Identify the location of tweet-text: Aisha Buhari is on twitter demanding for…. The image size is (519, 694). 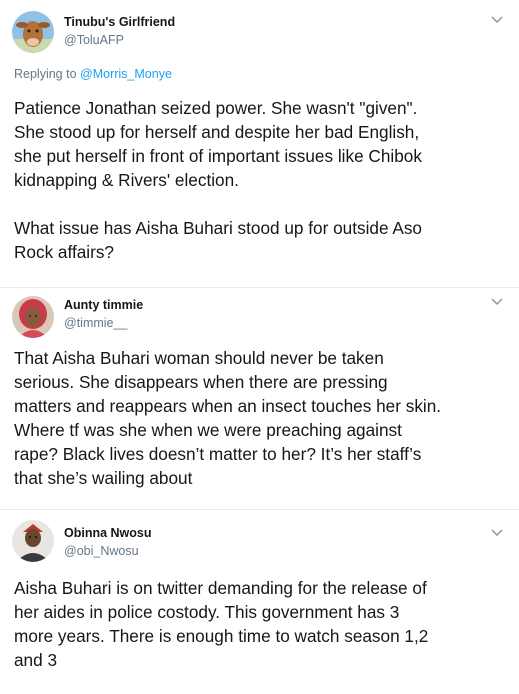
(221, 624).